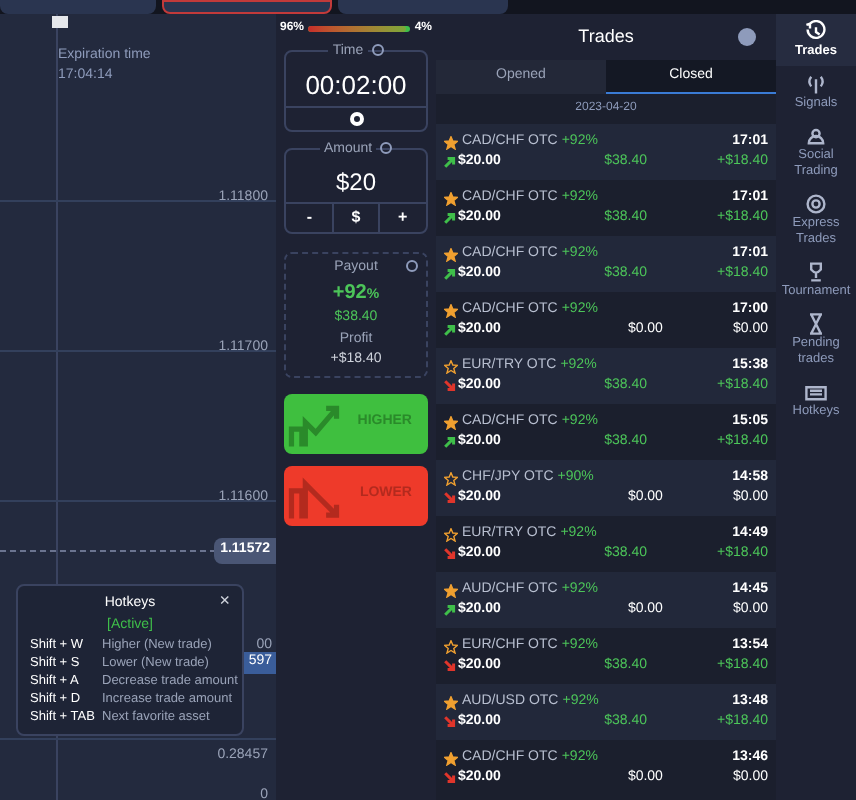  What do you see at coordinates (816, 272) in the screenshot?
I see `trophy-icon` at bounding box center [816, 272].